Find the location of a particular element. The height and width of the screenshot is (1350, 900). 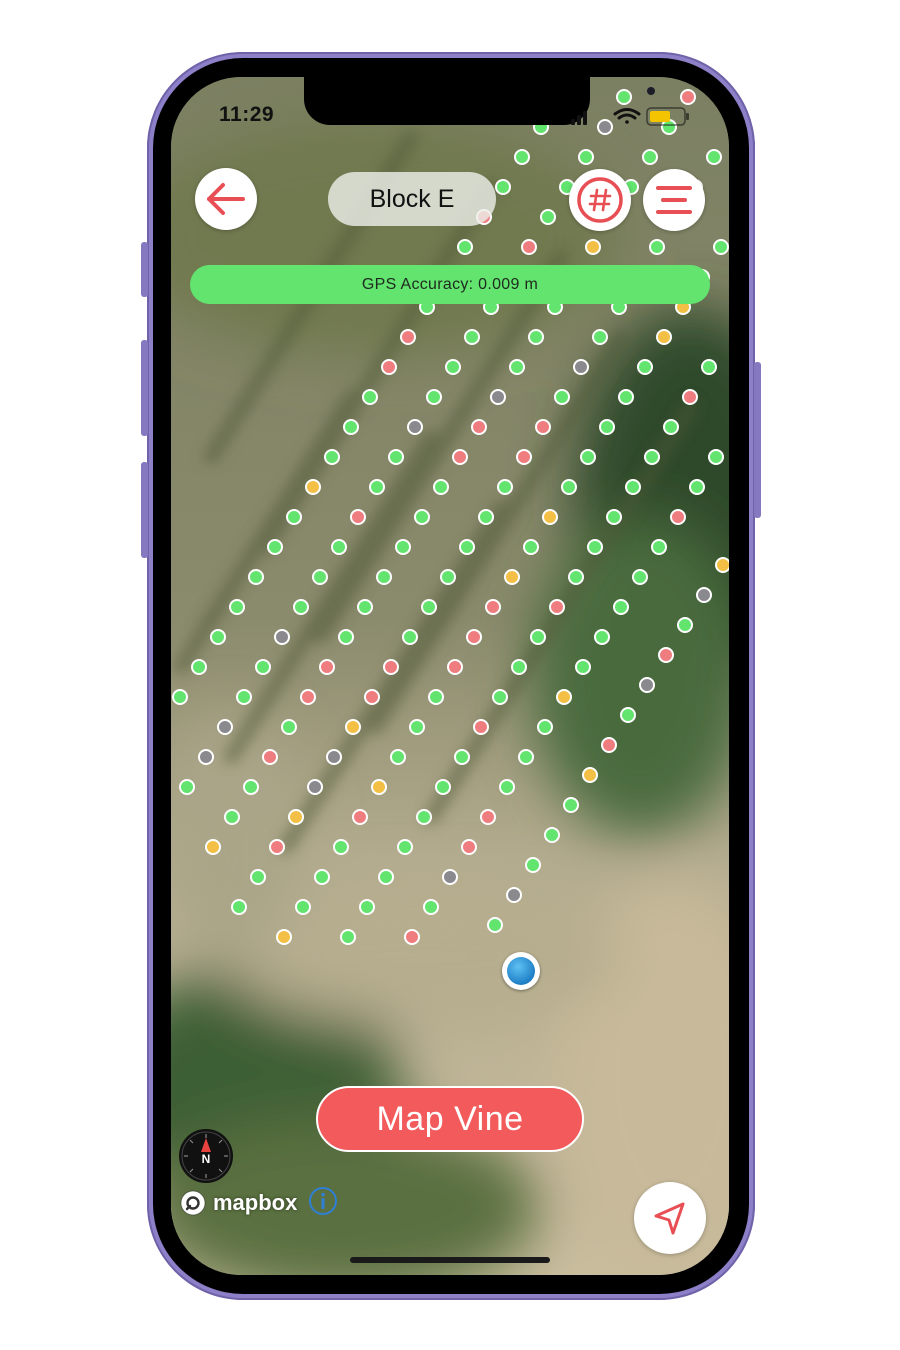

info-icon is located at coordinates (323, 1201).